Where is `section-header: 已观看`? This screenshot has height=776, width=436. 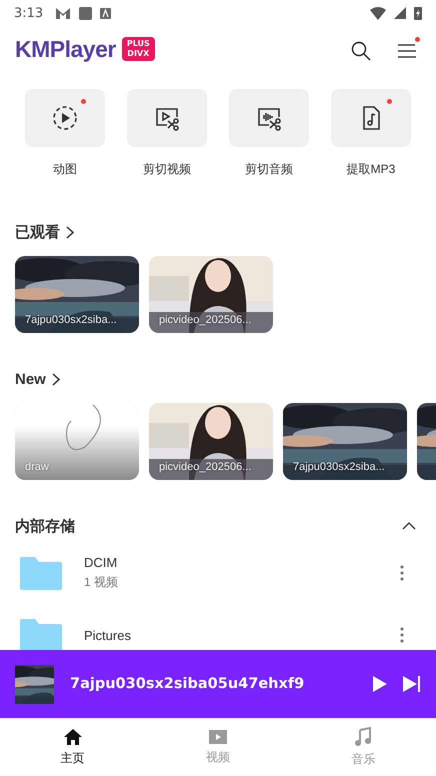
section-header: 已观看 is located at coordinates (218, 232).